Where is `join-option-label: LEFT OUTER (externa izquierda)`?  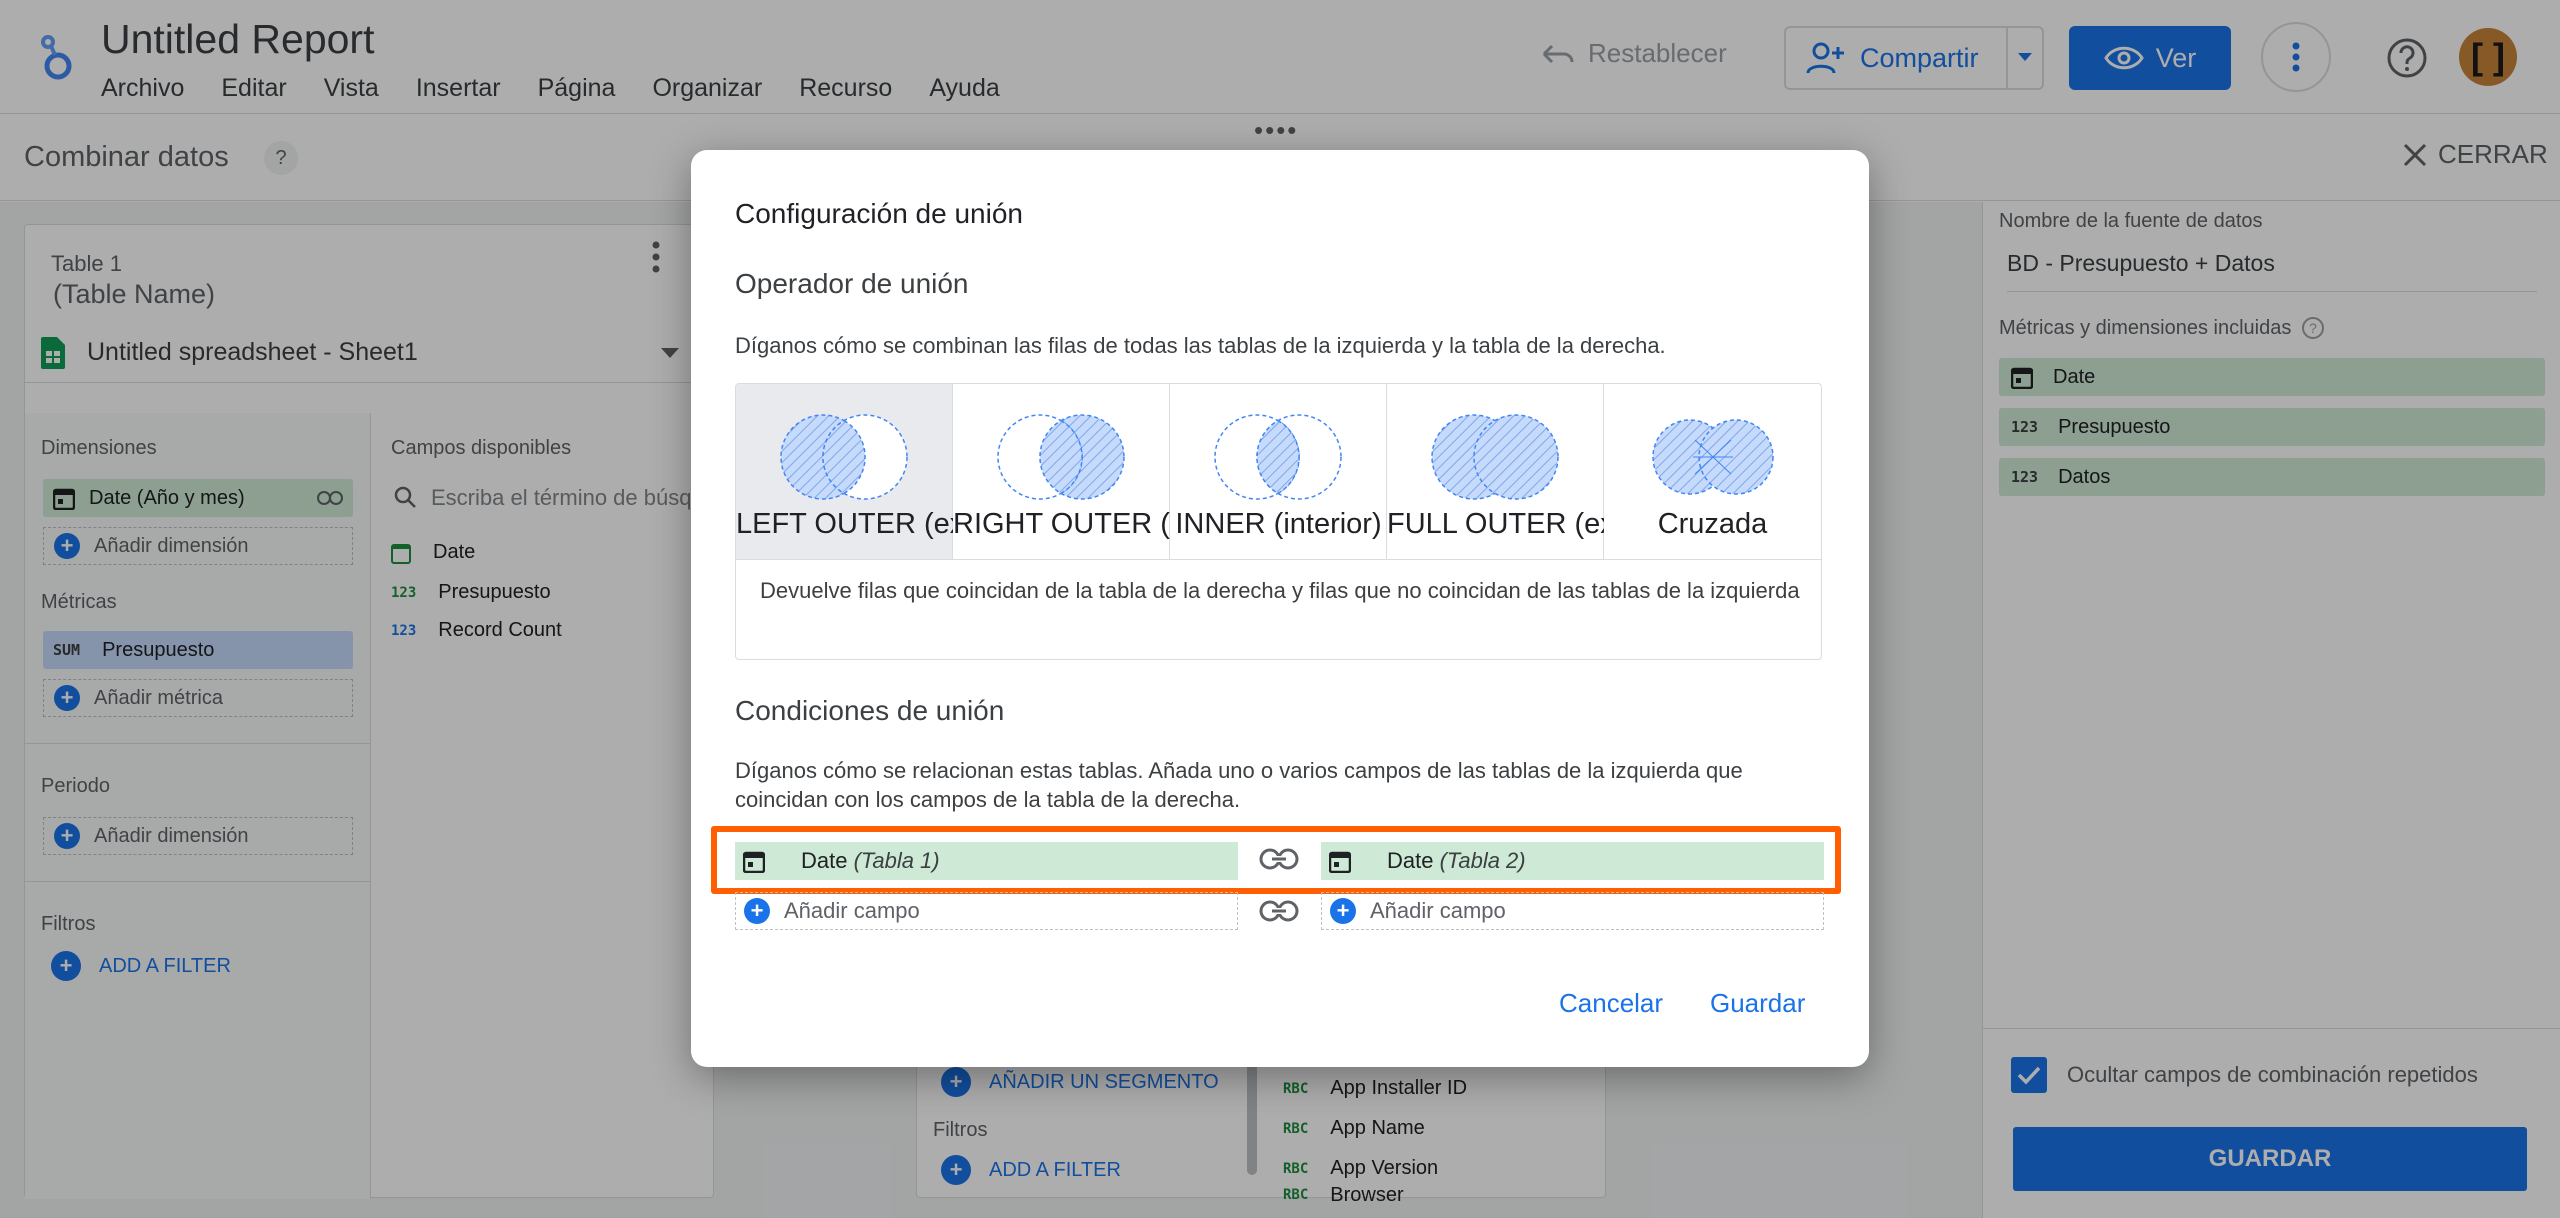
join-option-label: LEFT OUTER (externa izquierda) is located at coordinates (844, 524).